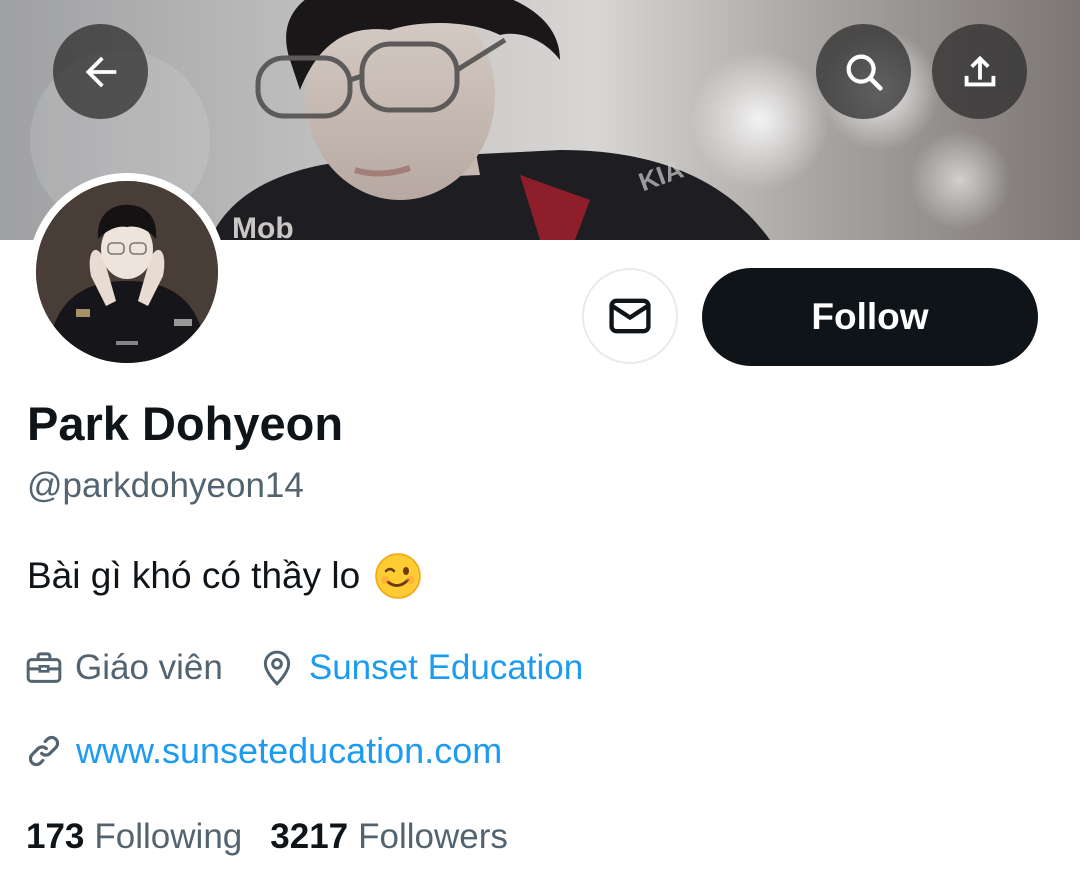 The height and width of the screenshot is (879, 1080). Describe the element at coordinates (398, 576) in the screenshot. I see `winking-face-emoji-icon` at that location.